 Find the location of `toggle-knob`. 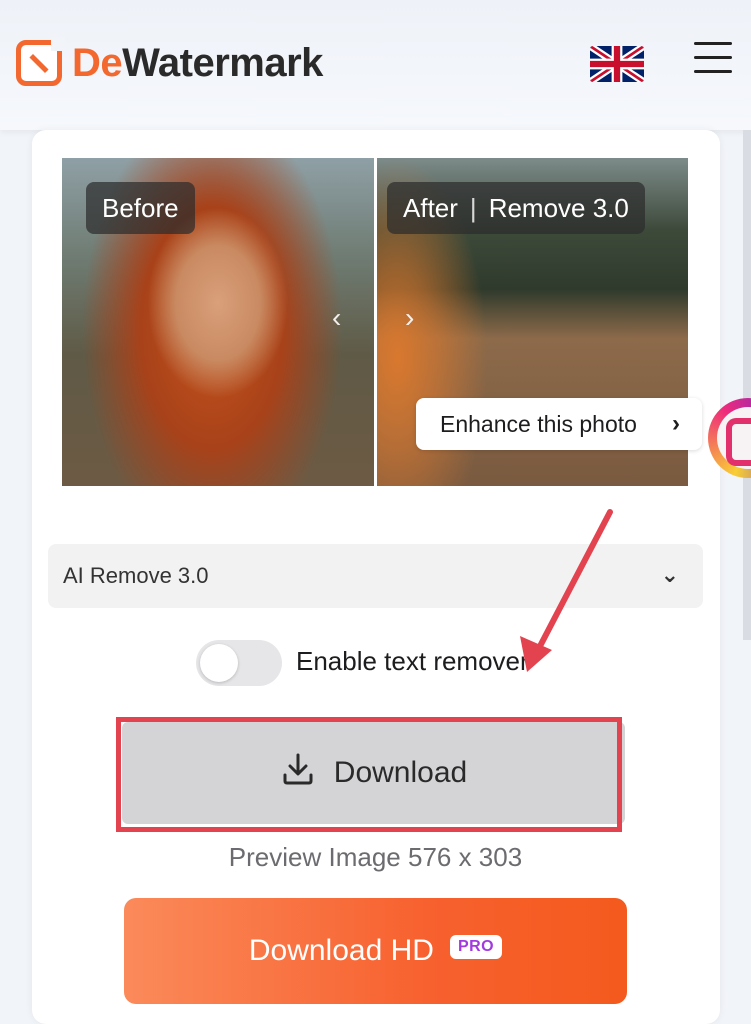

toggle-knob is located at coordinates (219, 663).